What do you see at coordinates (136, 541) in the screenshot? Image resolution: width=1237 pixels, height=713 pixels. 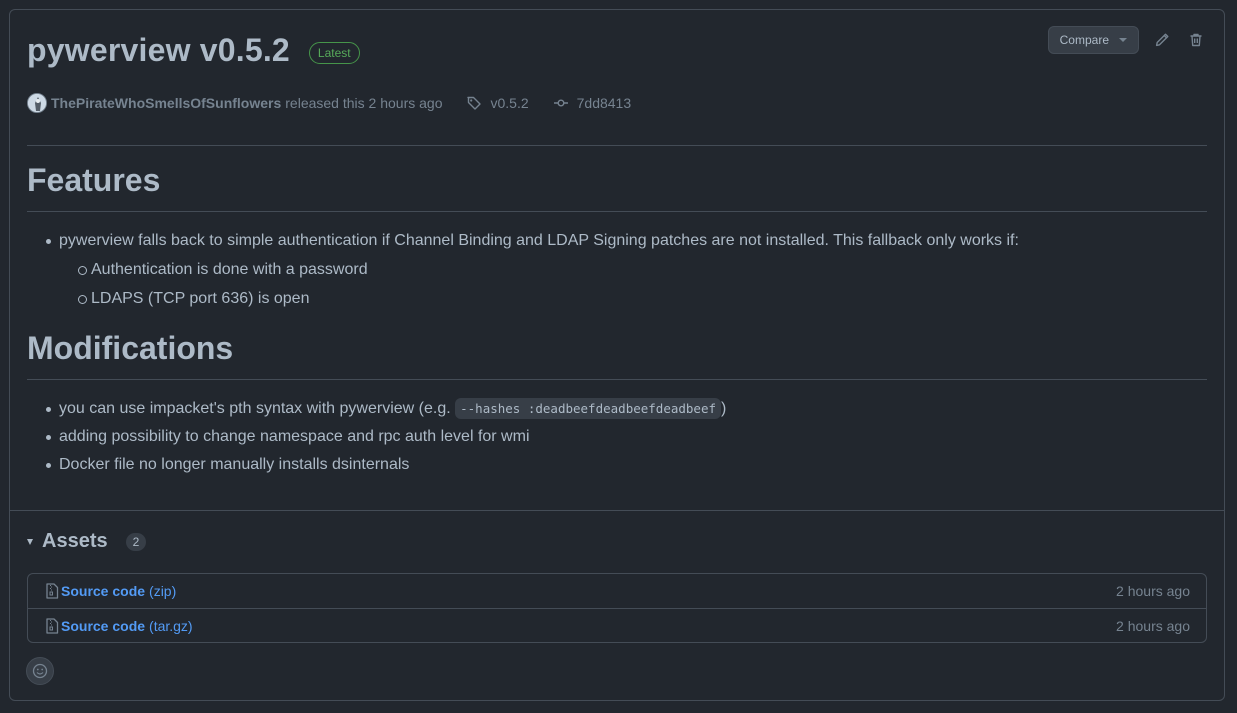 I see `assets-count: 2` at bounding box center [136, 541].